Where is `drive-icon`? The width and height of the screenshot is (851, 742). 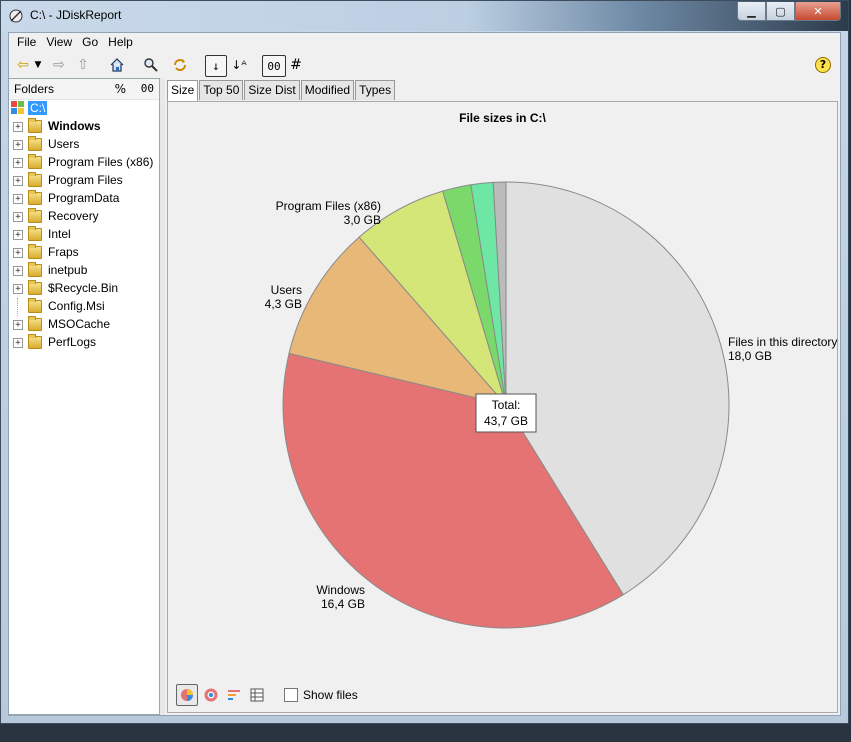 drive-icon is located at coordinates (17, 107).